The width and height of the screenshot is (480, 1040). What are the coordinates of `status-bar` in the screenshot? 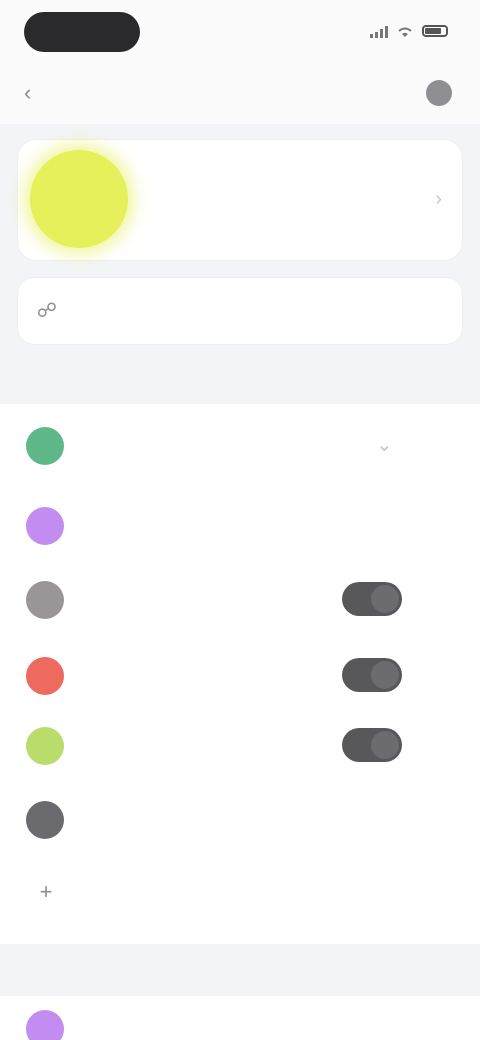 It's located at (240, 32).